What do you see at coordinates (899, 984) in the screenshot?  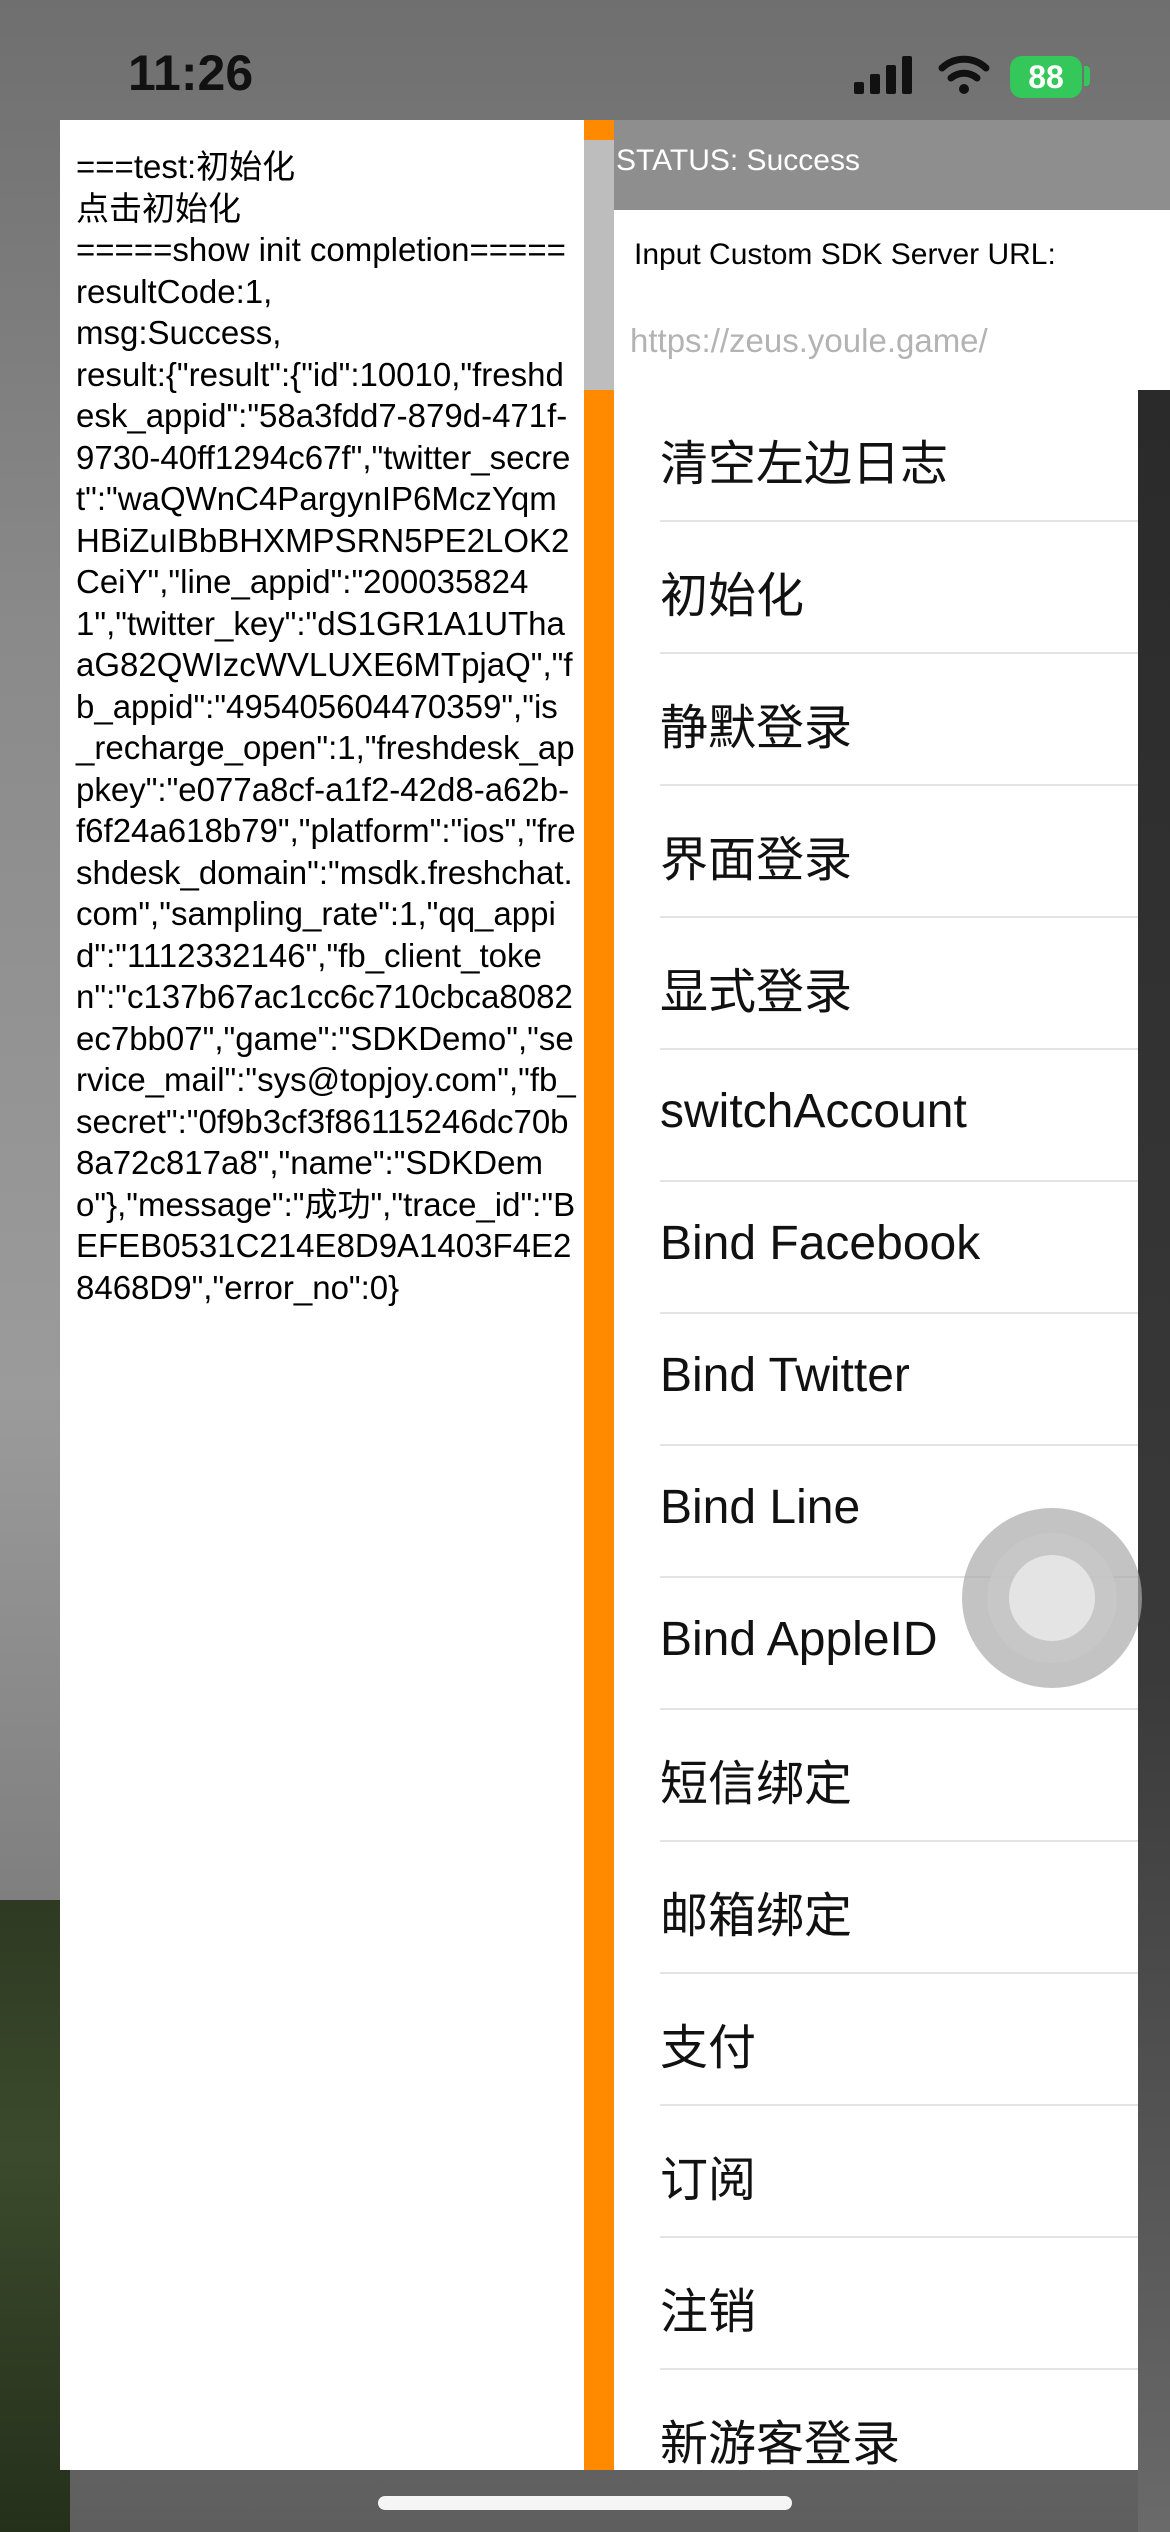 I see `menu-item-explicit-login: 显式登录` at bounding box center [899, 984].